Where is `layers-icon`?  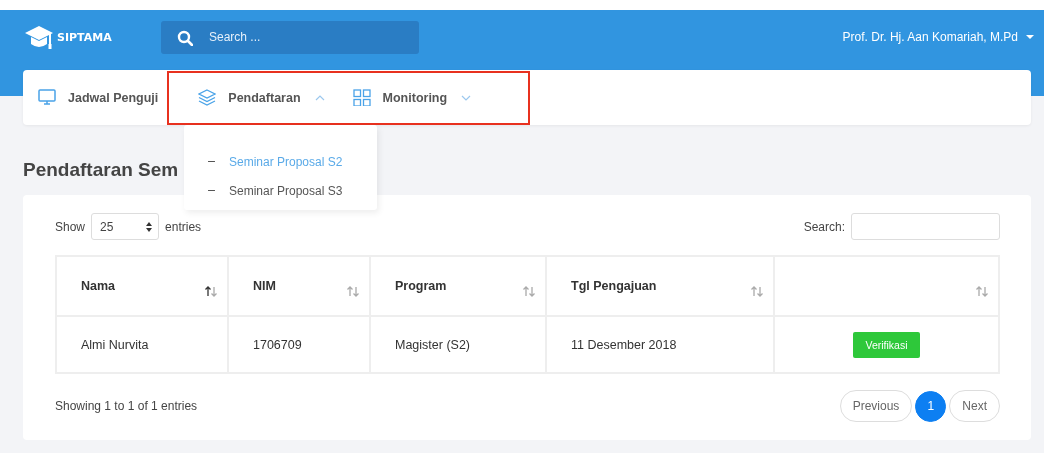
layers-icon is located at coordinates (207, 97).